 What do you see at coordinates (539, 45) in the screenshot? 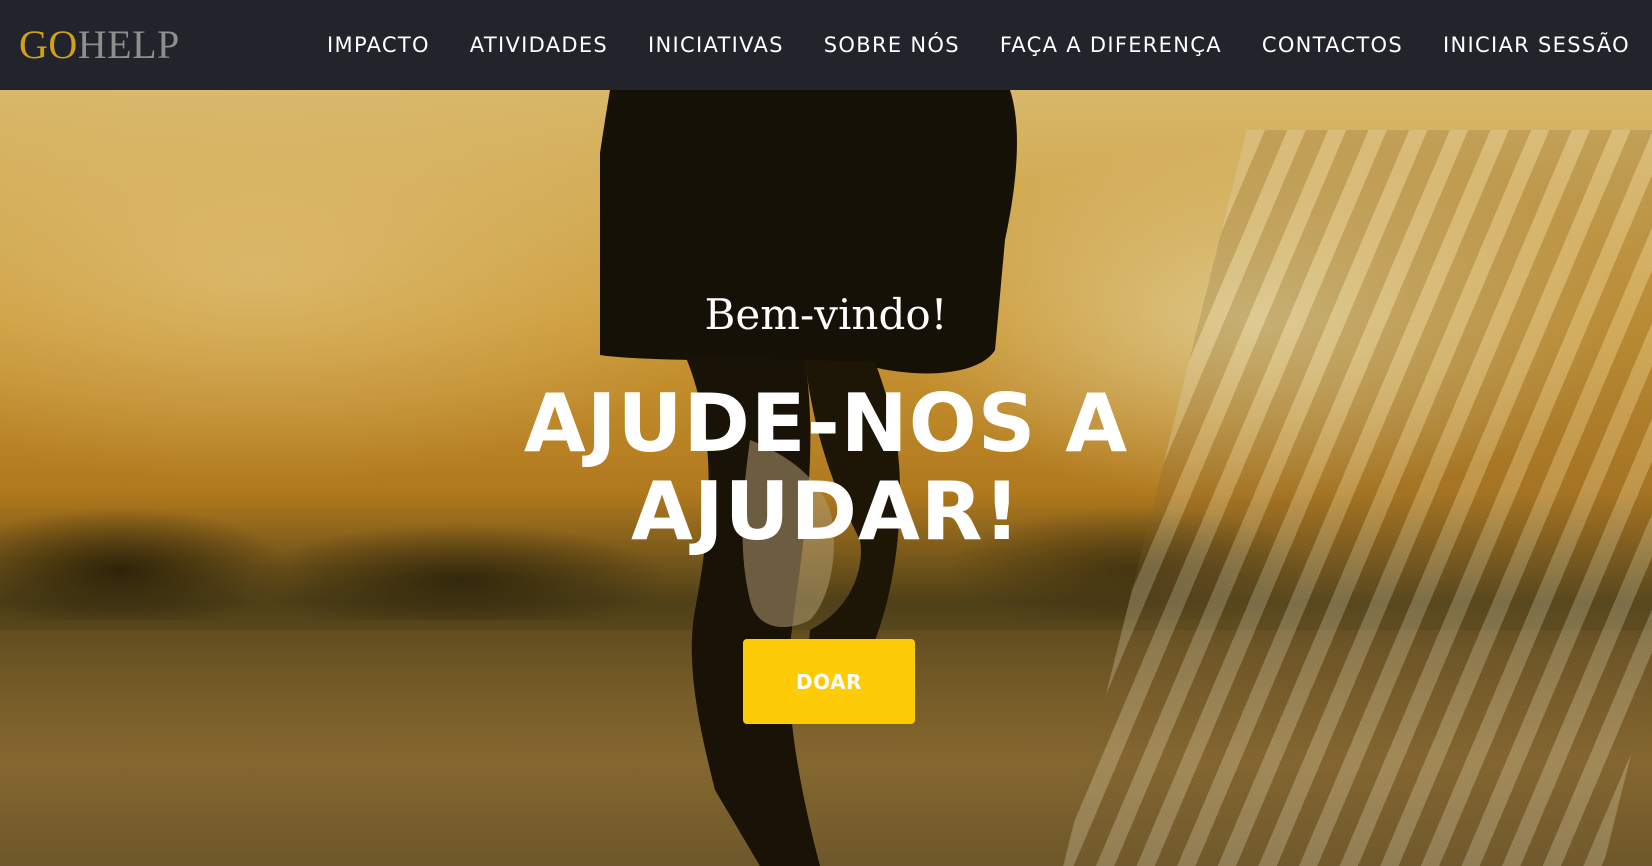
I see `nav-link-atividades: ATIVIDADES` at bounding box center [539, 45].